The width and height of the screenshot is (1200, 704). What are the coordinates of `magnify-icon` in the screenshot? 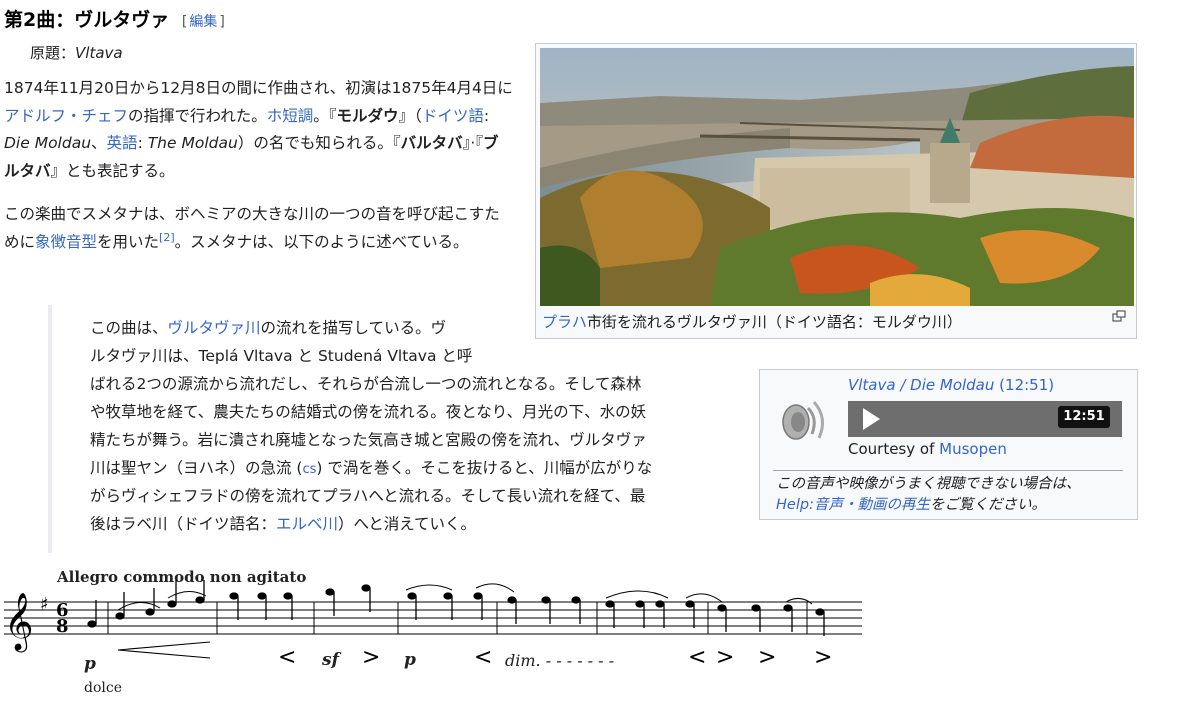 It's located at (1119, 316).